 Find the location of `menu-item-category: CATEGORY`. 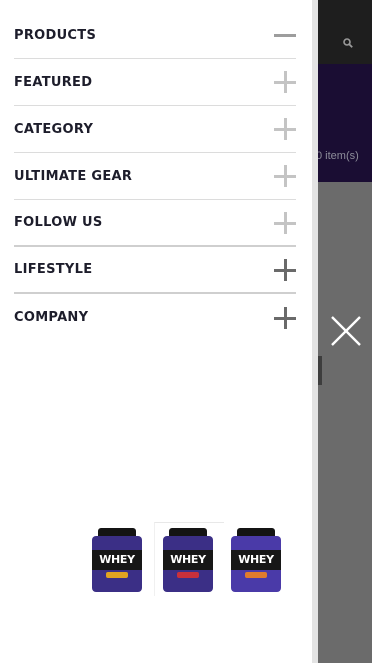

menu-item-category: CATEGORY is located at coordinates (155, 129).